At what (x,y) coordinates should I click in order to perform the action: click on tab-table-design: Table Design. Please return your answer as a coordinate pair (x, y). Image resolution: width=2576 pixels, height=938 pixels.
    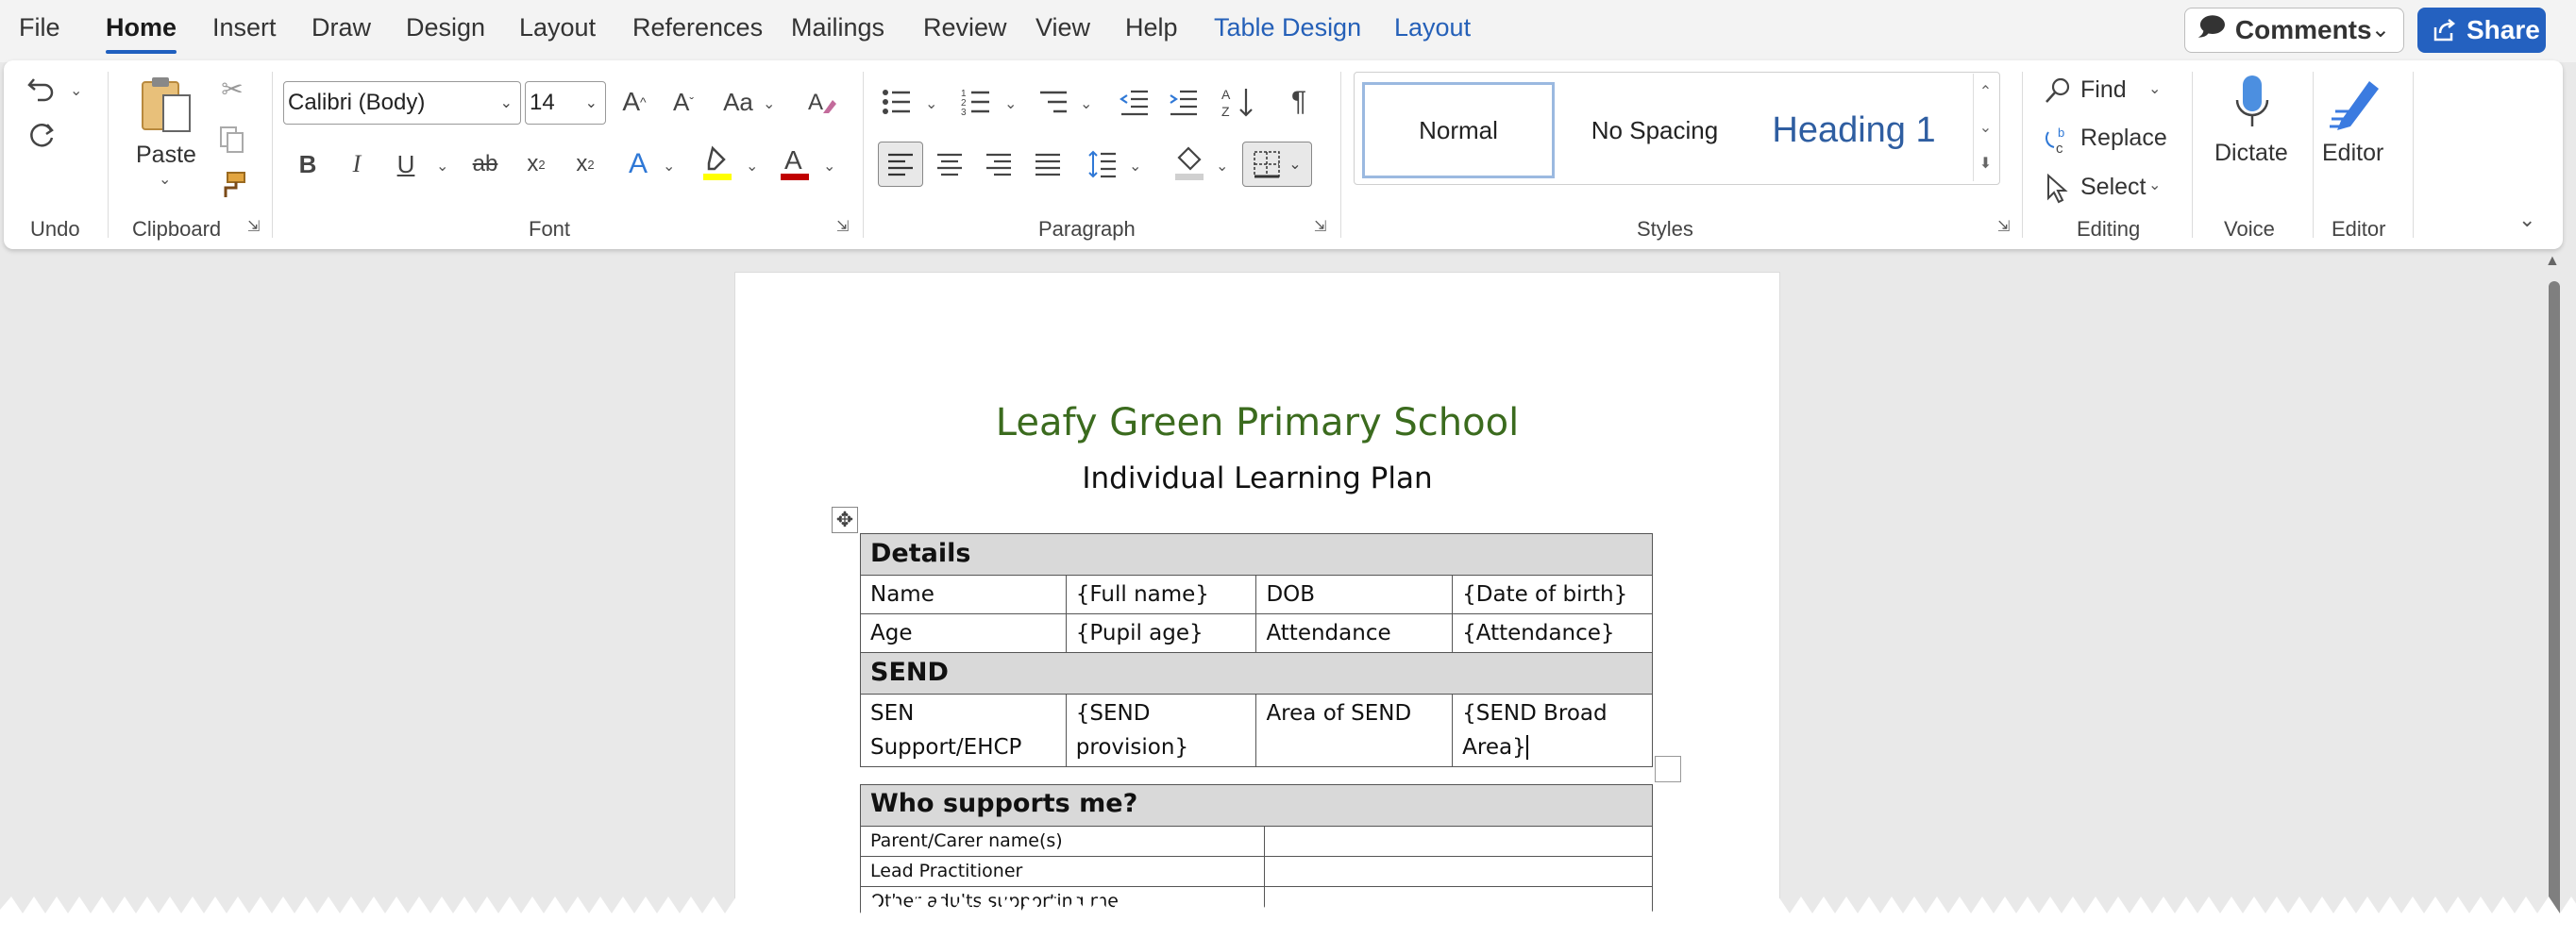
    Looking at the image, I should click on (1287, 27).